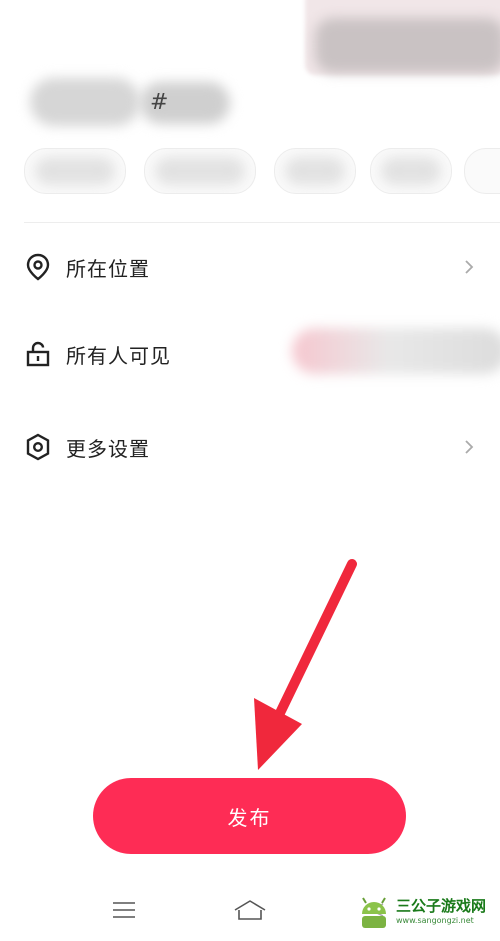 The image size is (500, 941). Describe the element at coordinates (262, 222) in the screenshot. I see `section-divider` at that location.